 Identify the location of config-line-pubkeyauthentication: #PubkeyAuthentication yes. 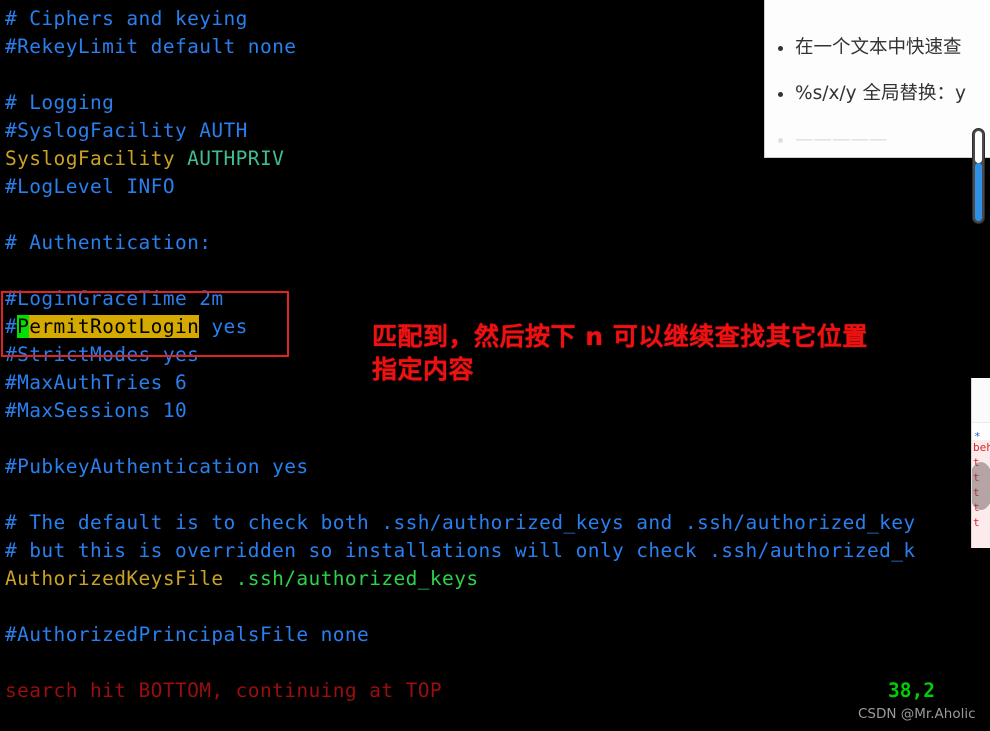
(157, 466).